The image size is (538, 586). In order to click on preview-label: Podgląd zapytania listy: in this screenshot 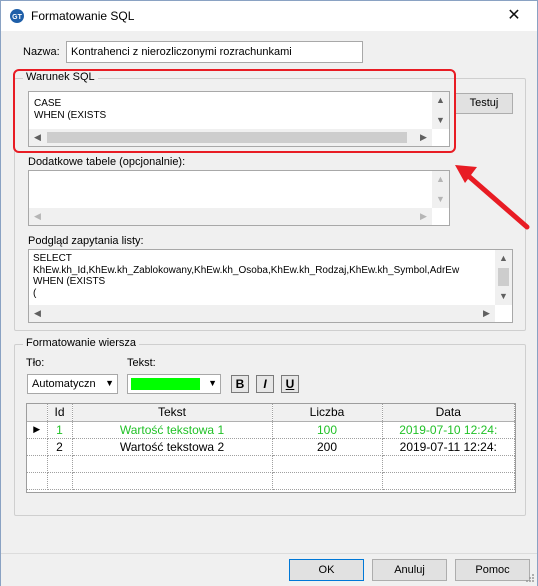, I will do `click(86, 241)`.